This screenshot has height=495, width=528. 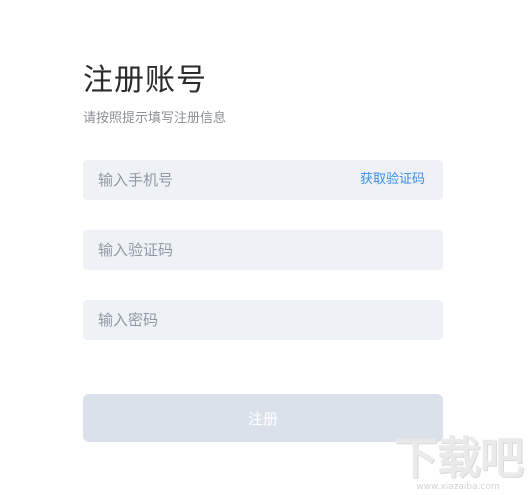 I want to click on page-subtitle: 请按照提示填写注册信息, so click(x=155, y=118).